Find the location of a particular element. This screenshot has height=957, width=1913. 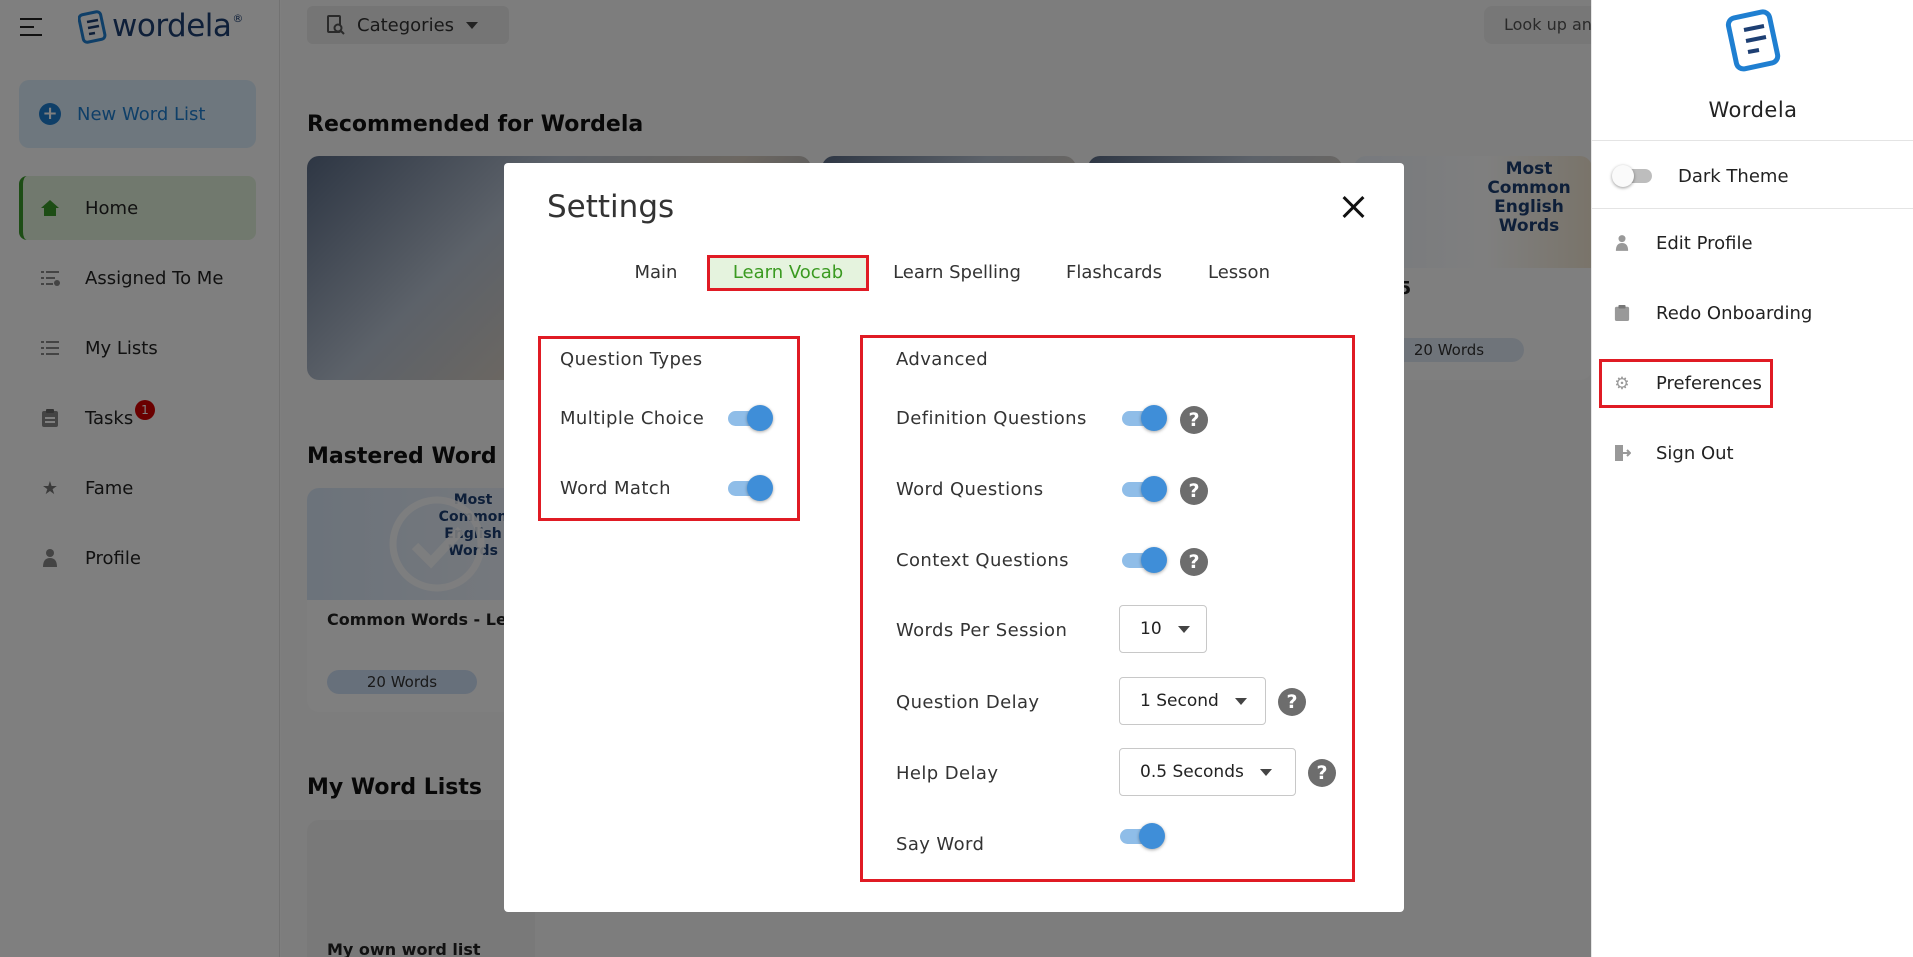

tab-lesson: Lesson is located at coordinates (1239, 273).